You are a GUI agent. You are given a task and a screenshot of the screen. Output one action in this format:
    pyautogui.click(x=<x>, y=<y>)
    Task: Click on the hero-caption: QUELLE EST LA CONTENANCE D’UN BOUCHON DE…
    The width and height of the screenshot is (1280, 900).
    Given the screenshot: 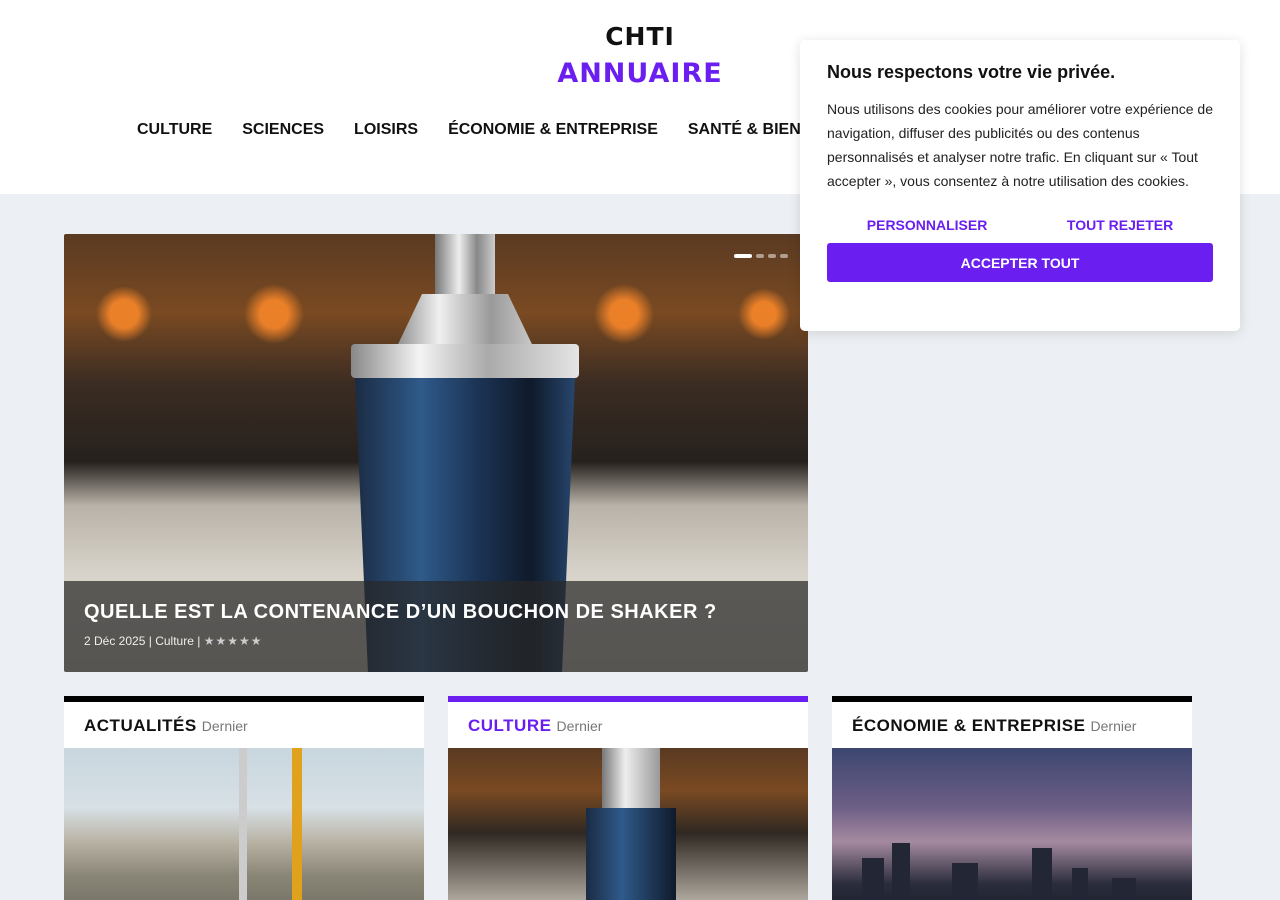 What is the action you would take?
    pyautogui.click(x=436, y=626)
    